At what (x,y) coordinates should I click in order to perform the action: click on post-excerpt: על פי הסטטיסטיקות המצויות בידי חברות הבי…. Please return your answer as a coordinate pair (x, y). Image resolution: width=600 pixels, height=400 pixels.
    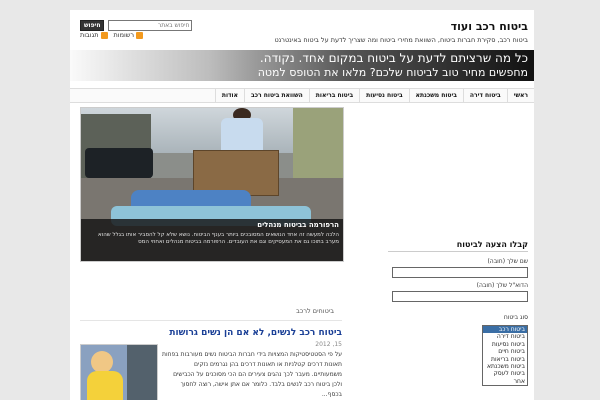
    Looking at the image, I should click on (252, 374).